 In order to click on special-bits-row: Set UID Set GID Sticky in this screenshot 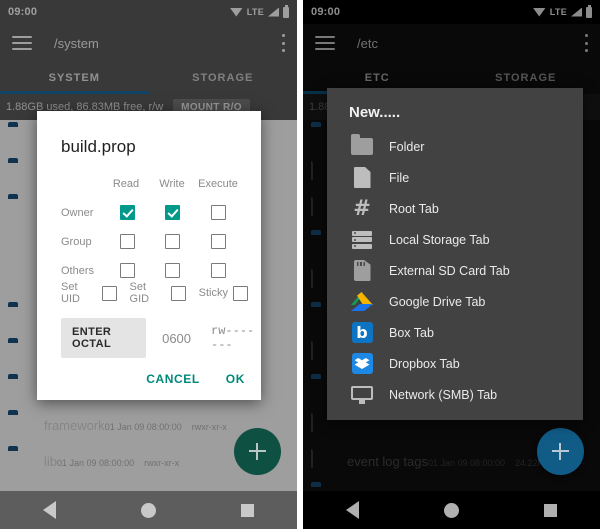, I will do `click(161, 293)`.